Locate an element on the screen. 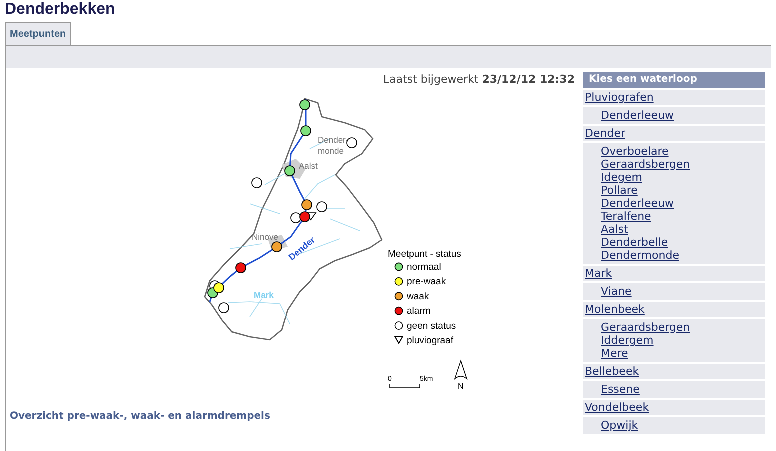 The height and width of the screenshot is (451, 776). station-link: Teralfene is located at coordinates (626, 216).